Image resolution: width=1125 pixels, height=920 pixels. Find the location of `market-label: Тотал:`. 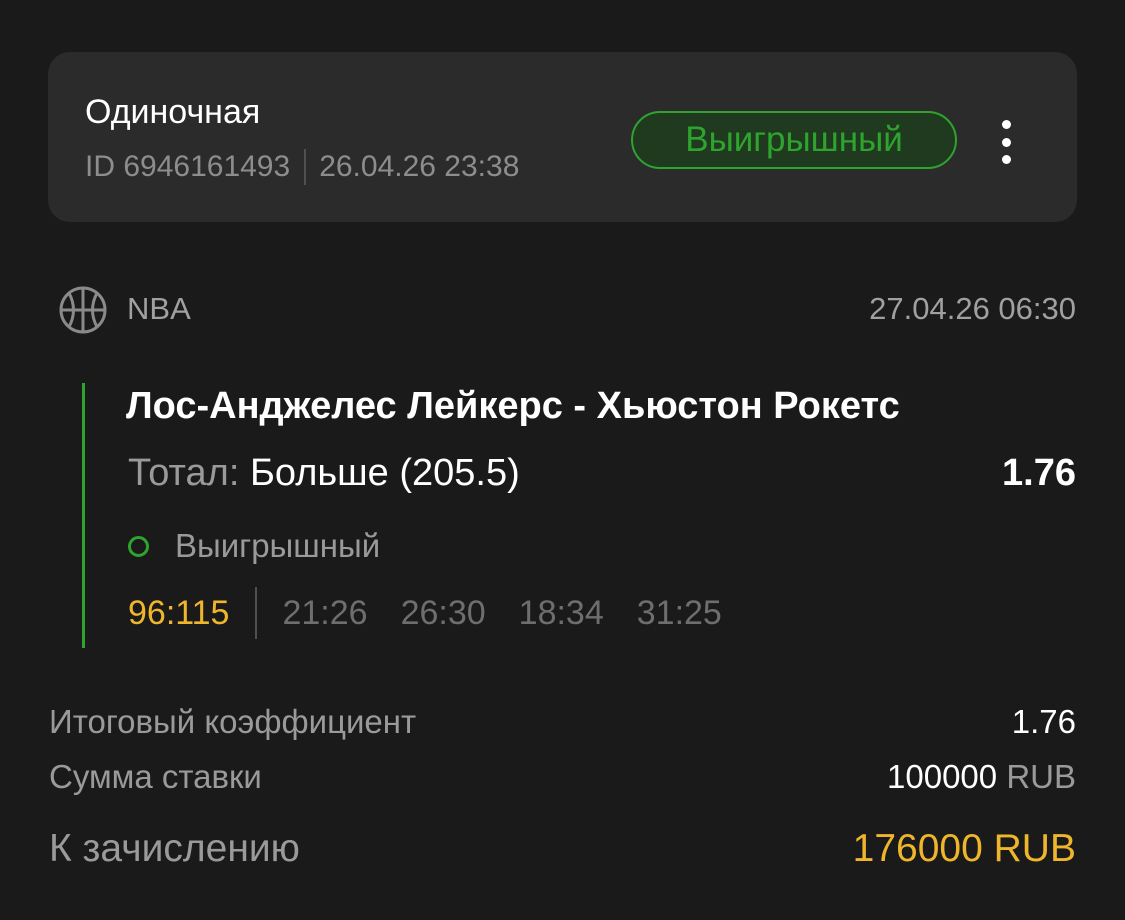

market-label: Тотал: is located at coordinates (189, 473).